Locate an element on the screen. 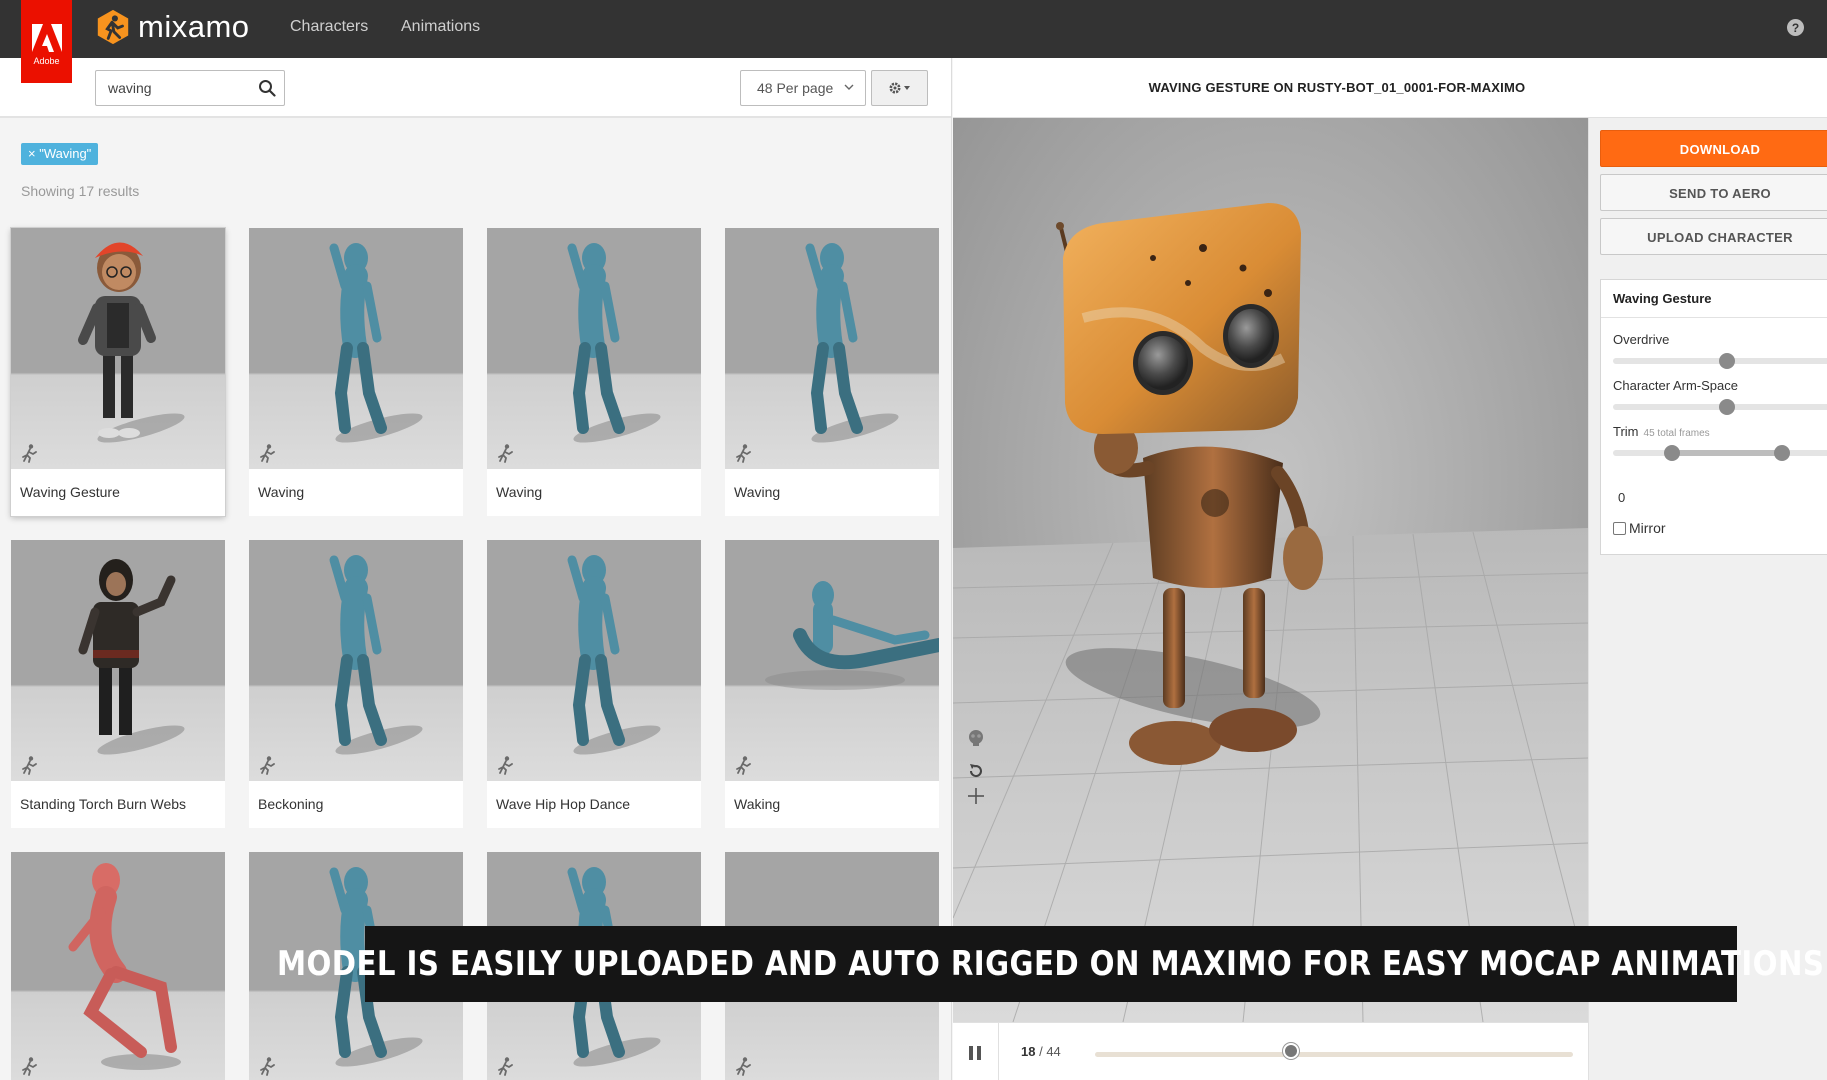 Image resolution: width=1827 pixels, height=1080 pixels. per-page-select: 48 Per page is located at coordinates (803, 88).